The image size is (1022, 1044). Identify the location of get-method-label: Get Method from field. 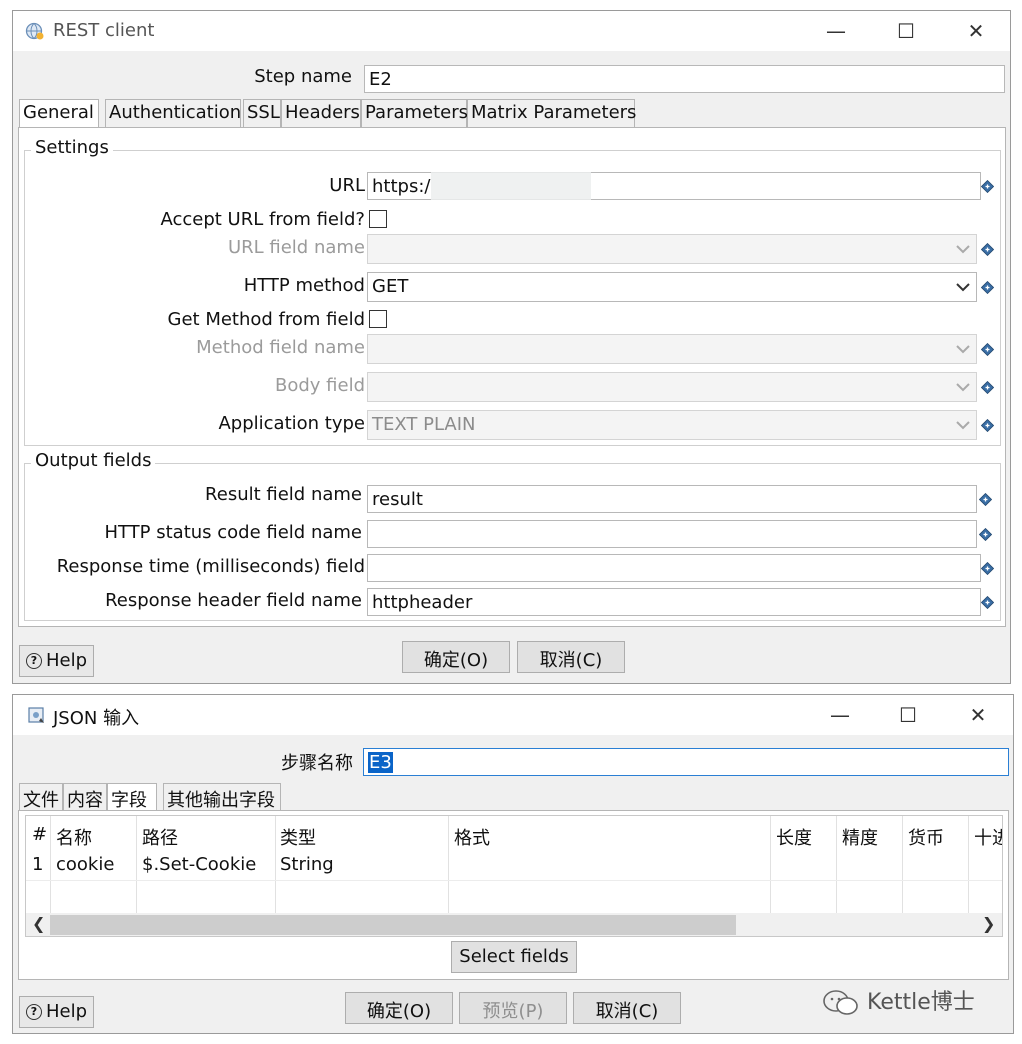
(266, 319).